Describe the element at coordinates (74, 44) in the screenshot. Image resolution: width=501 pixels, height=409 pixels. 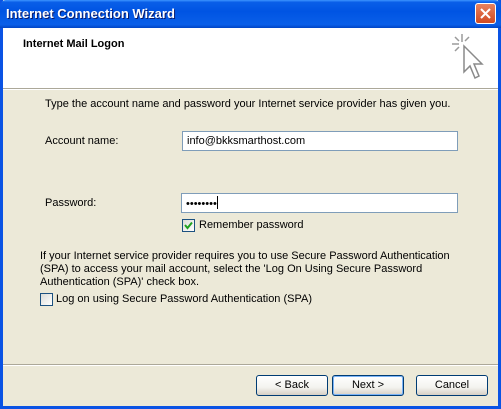
I see `page-title: Internet Mail Logon` at that location.